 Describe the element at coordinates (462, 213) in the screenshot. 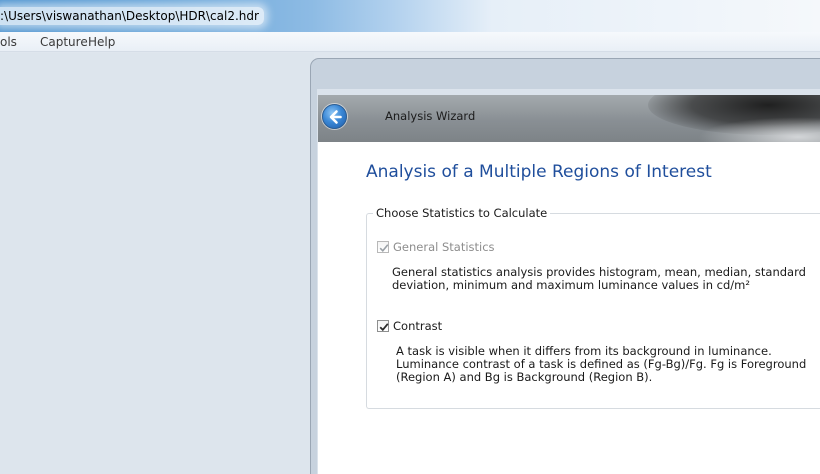

I see `groupbox-label: Choose Statistics to Calculate` at that location.